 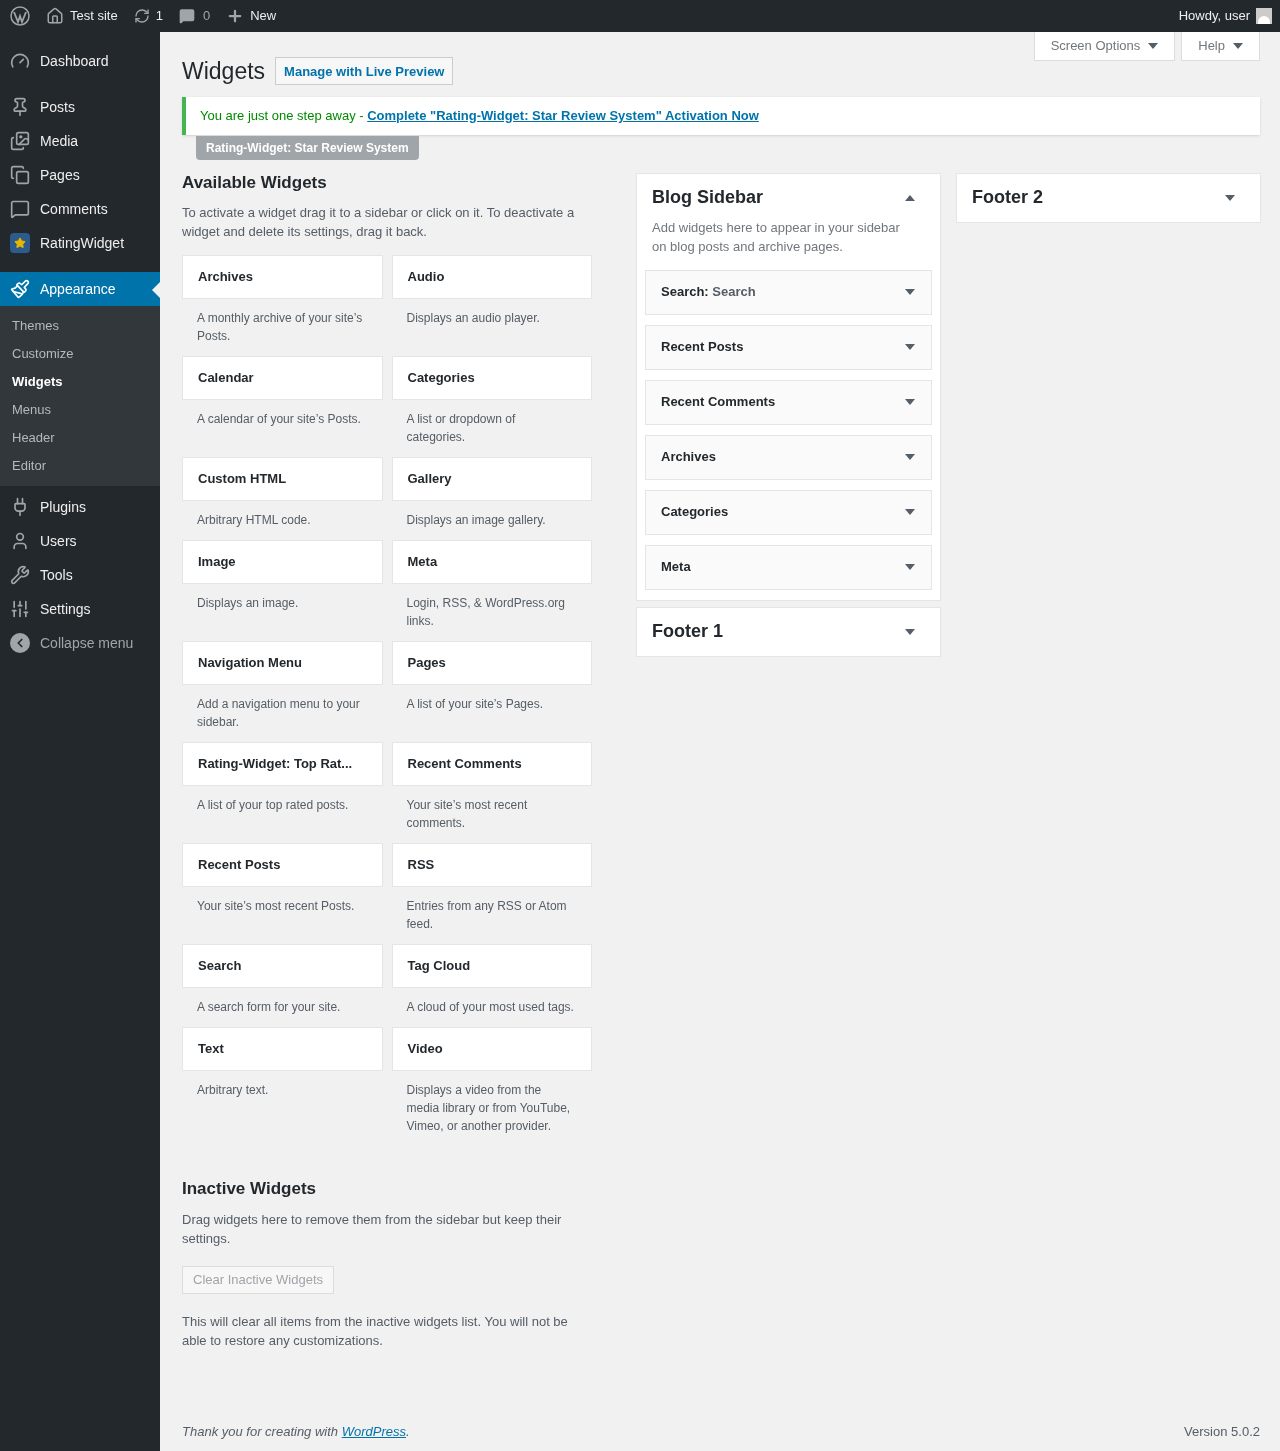 What do you see at coordinates (159, 16) in the screenshot?
I see `updates-count: 1` at bounding box center [159, 16].